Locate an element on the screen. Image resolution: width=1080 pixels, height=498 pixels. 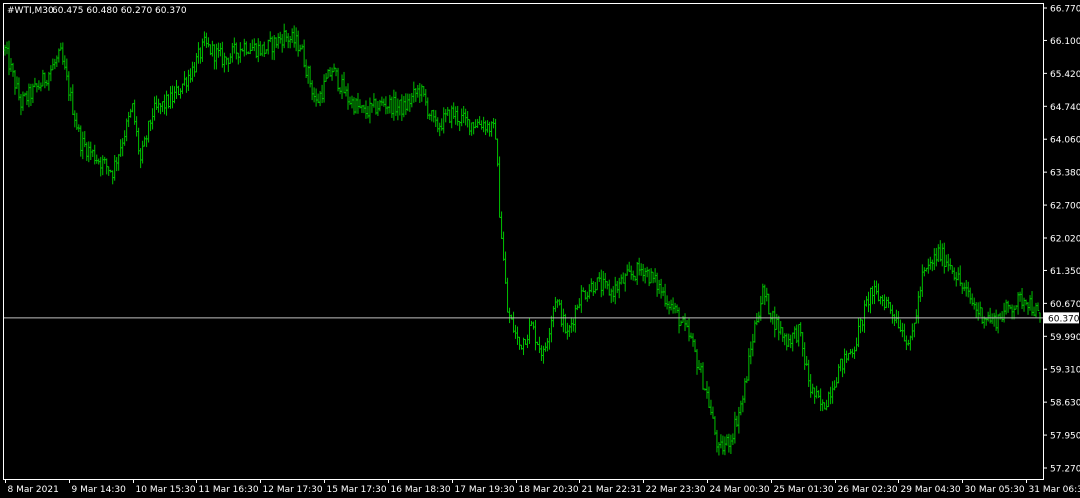
x-tick-label: 21 Mar 22:31 is located at coordinates (612, 490).